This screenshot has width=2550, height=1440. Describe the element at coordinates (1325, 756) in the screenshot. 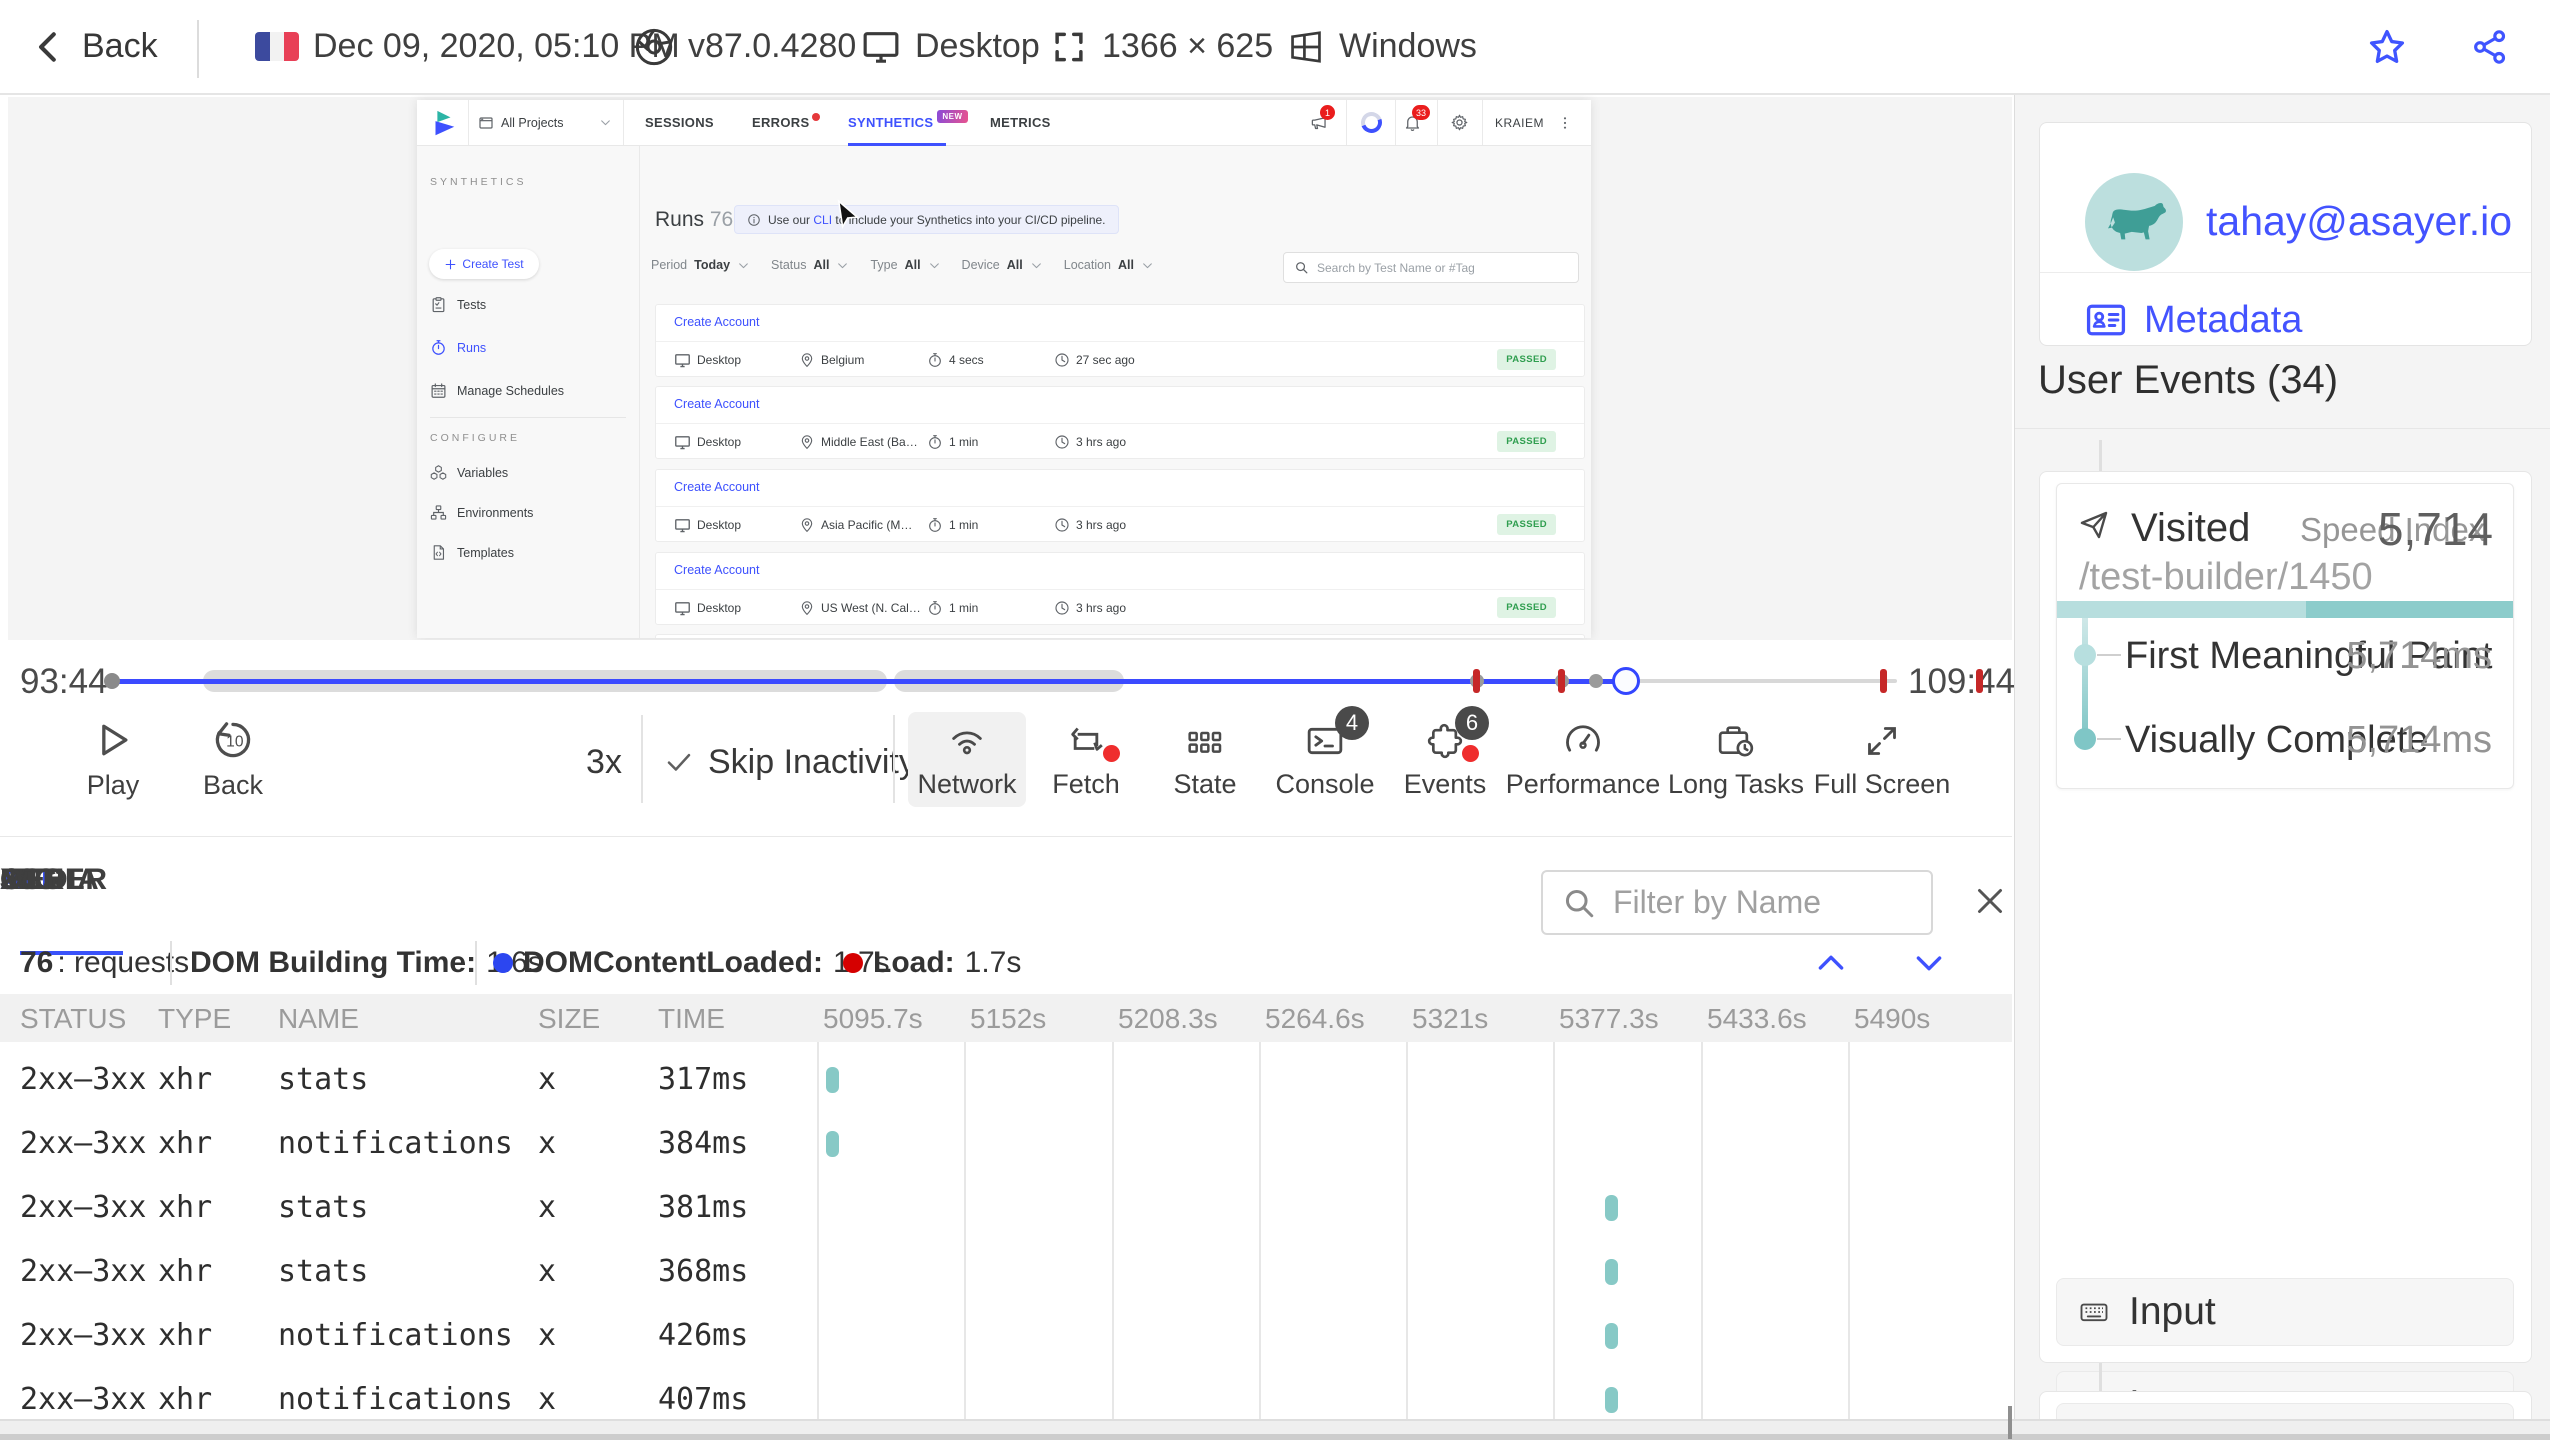

I see `panel-toggle-console: 4 Console` at that location.